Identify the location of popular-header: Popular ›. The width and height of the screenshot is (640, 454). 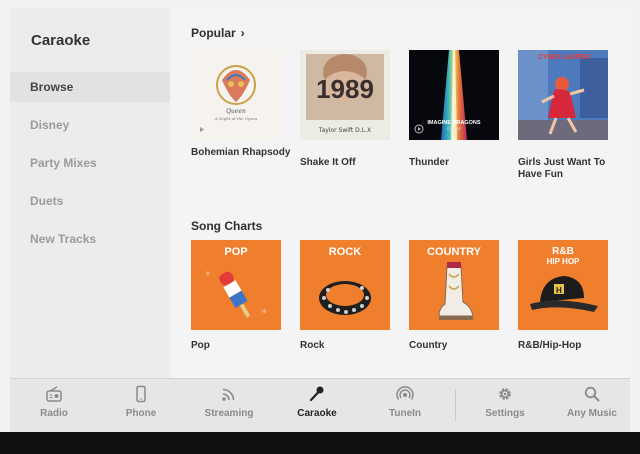
(218, 33).